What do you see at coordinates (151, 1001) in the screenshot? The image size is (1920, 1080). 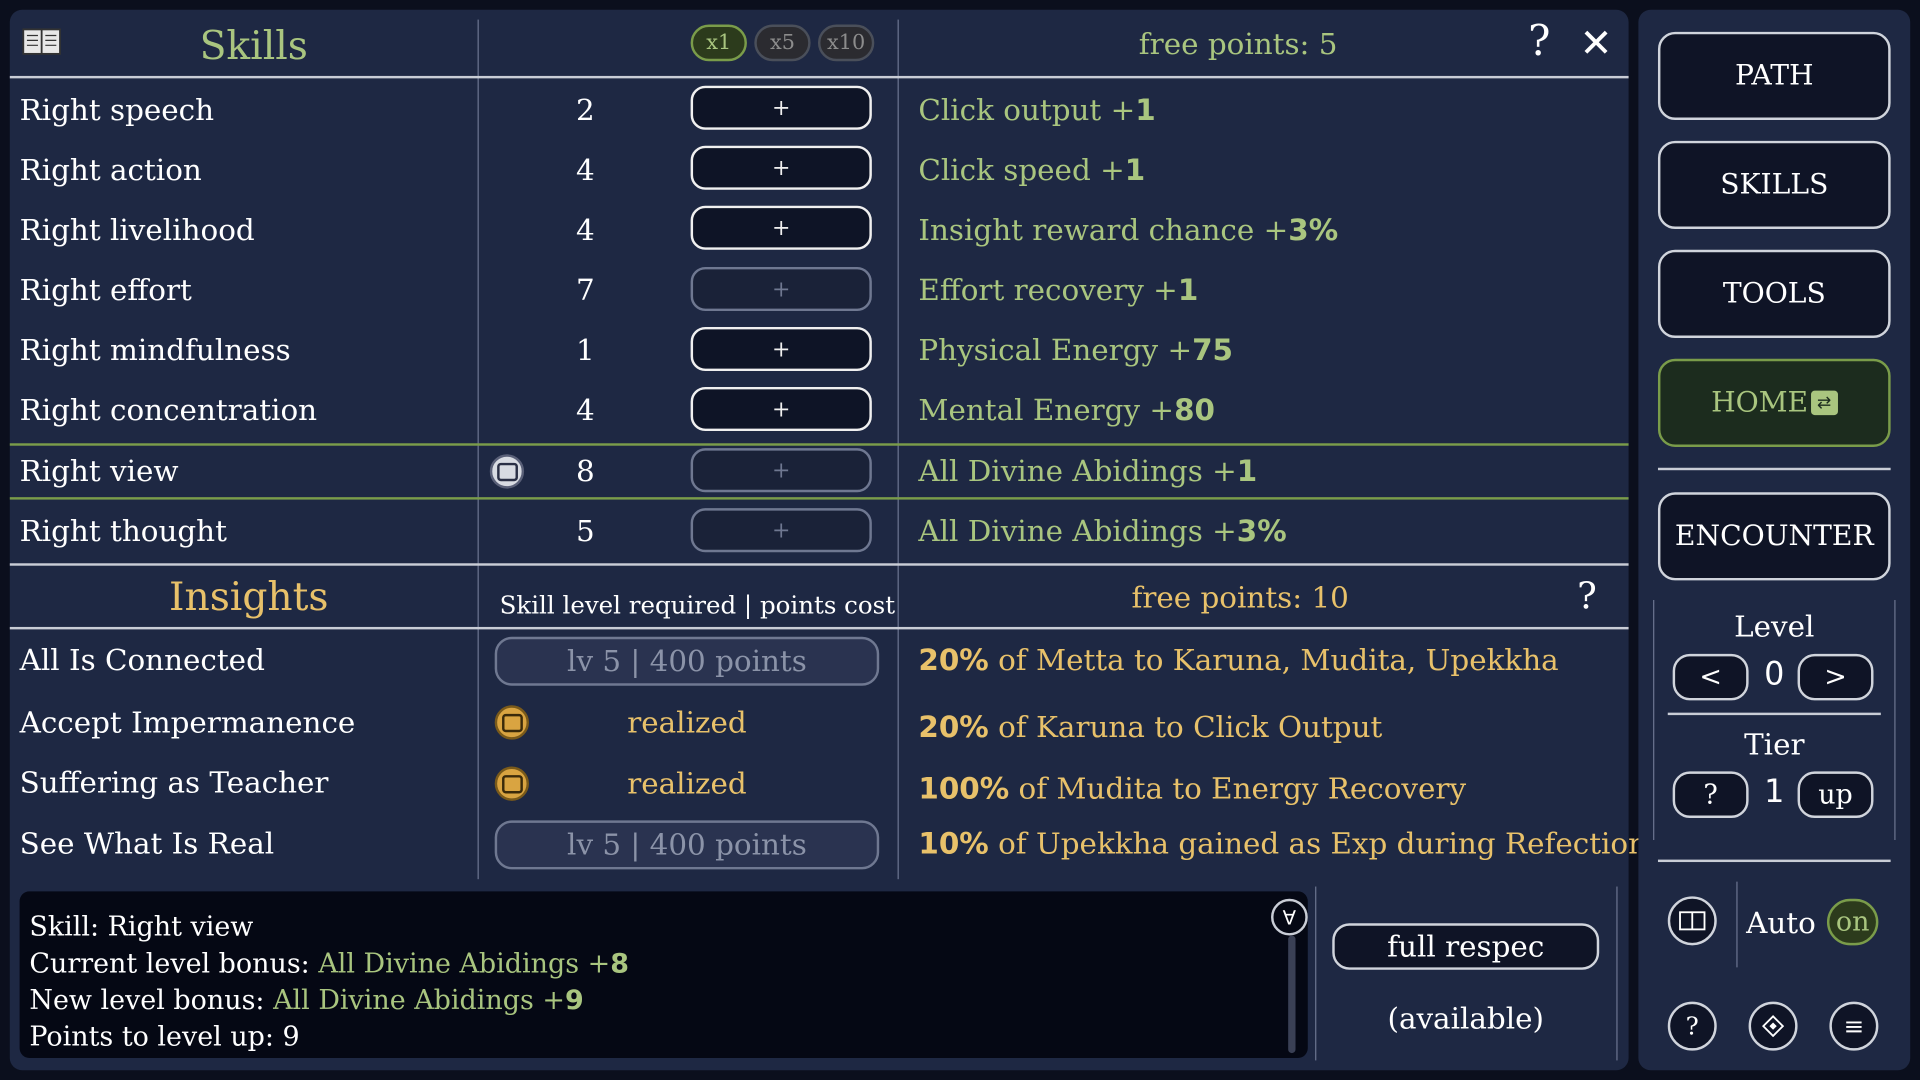 I see `info-new-label: New level bonus:` at bounding box center [151, 1001].